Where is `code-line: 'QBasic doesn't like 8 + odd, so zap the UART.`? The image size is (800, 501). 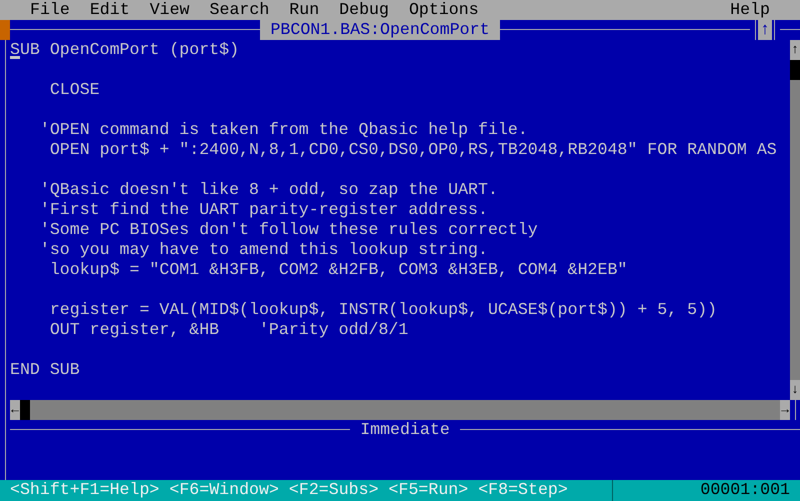
code-line: 'QBasic doesn't like 8 + odd, so zap the UART. is located at coordinates (268, 190).